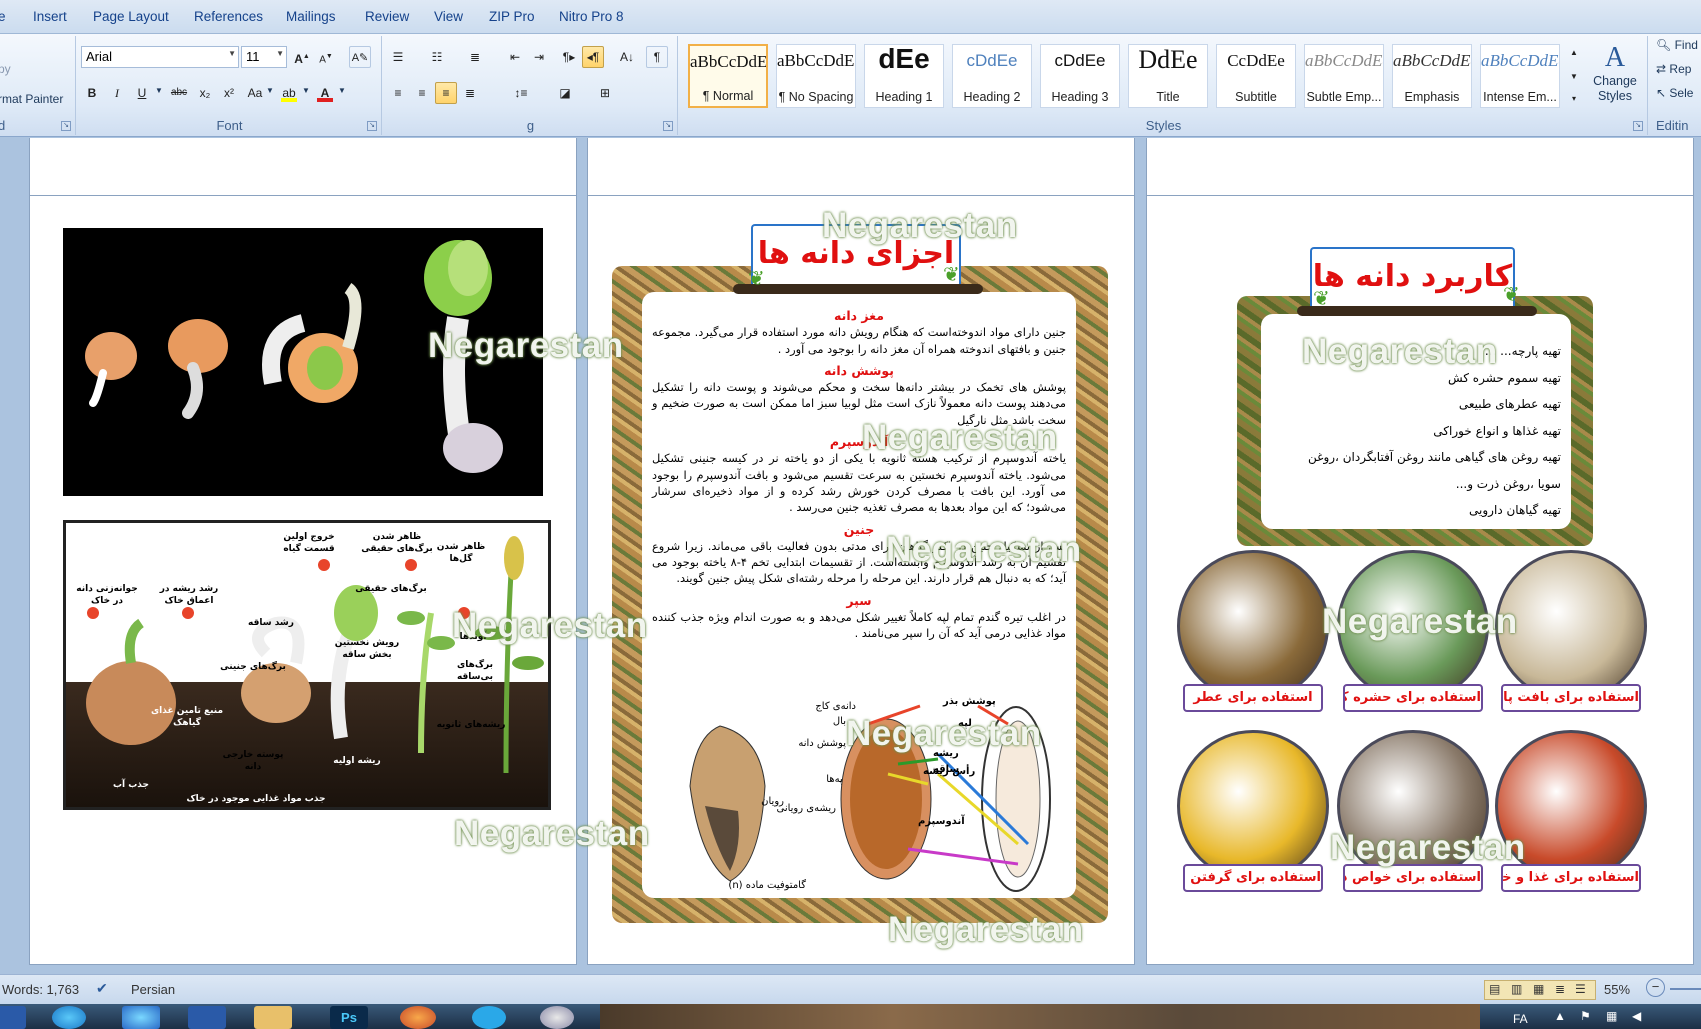 This screenshot has height=1029, width=1701. I want to click on multilevel-list-button: ≣, so click(475, 57).